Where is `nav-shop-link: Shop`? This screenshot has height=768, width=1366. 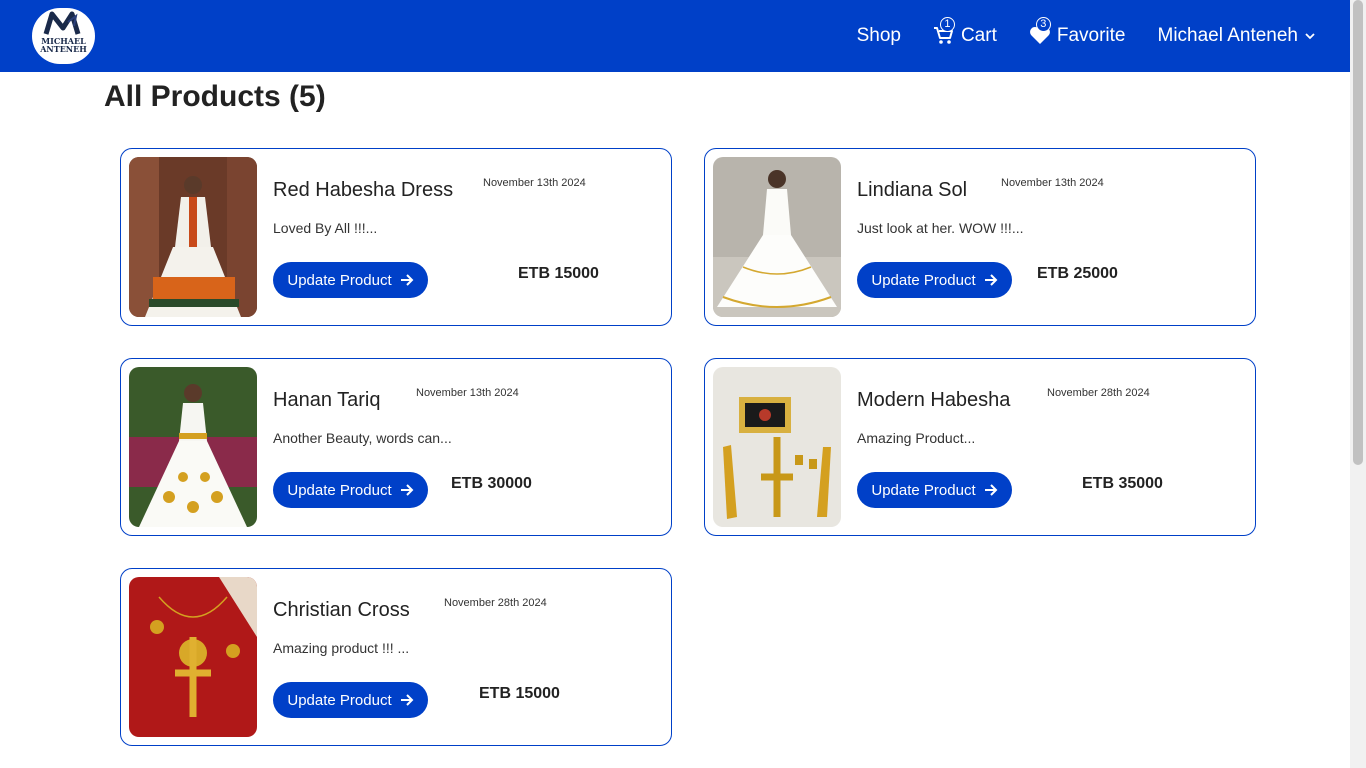 nav-shop-link: Shop is located at coordinates (879, 36).